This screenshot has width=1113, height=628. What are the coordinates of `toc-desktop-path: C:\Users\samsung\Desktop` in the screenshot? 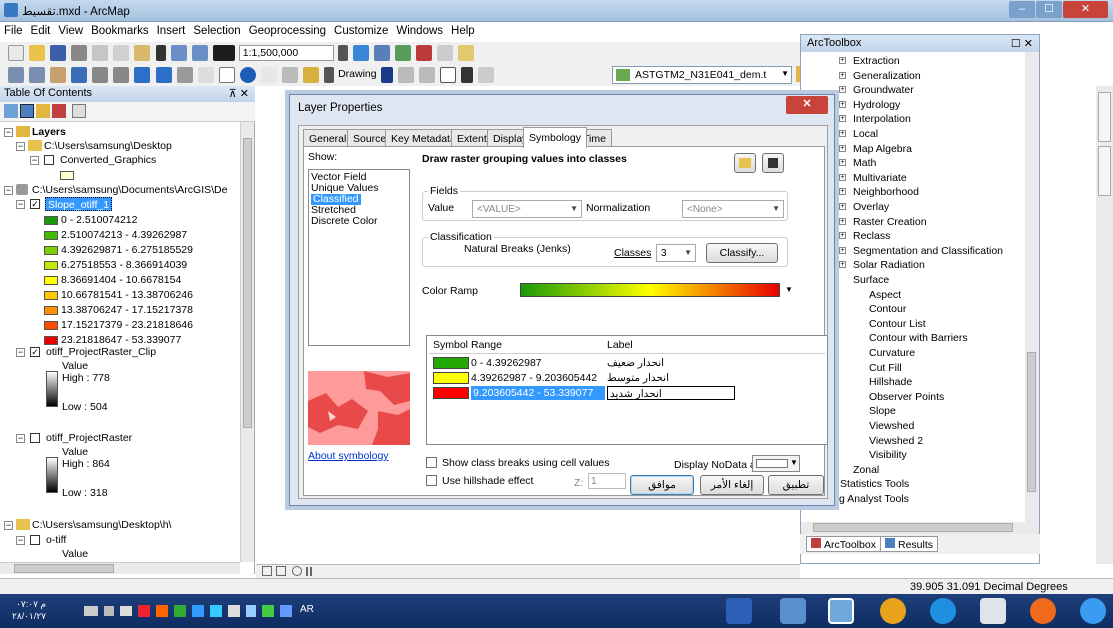 It's located at (108, 146).